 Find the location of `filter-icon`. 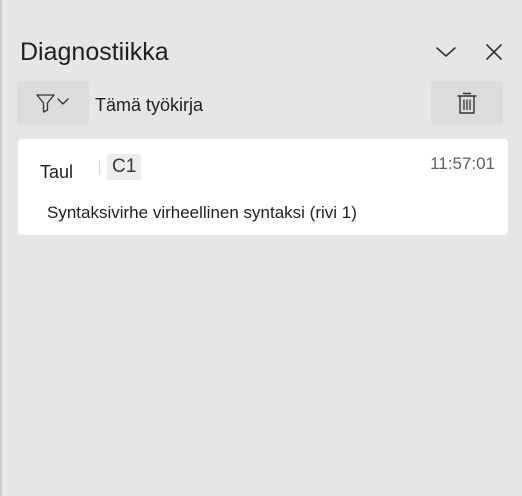

filter-icon is located at coordinates (52, 103).